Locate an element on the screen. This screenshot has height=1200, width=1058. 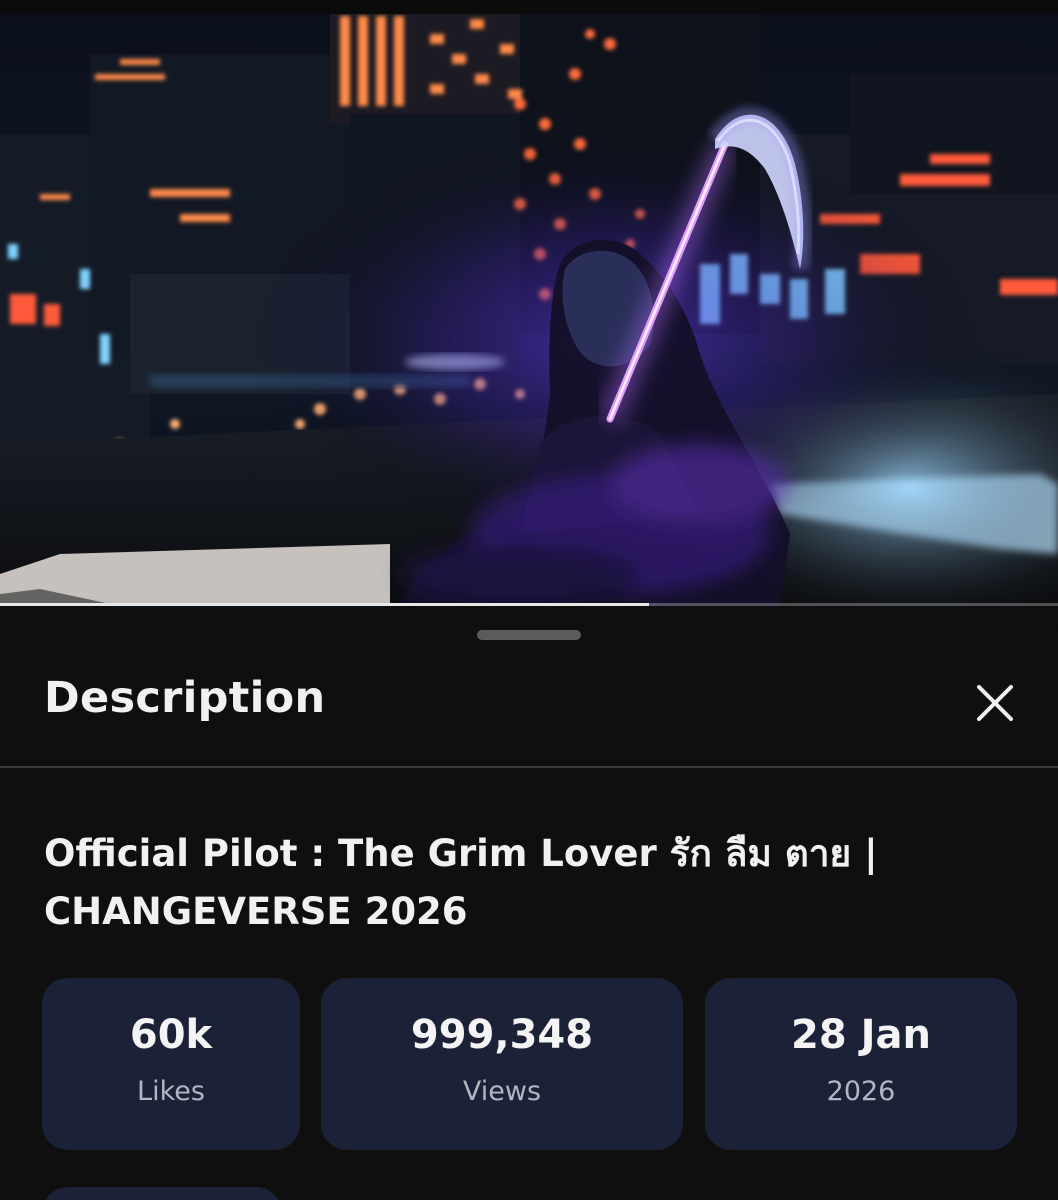
close-button is located at coordinates (995, 703).